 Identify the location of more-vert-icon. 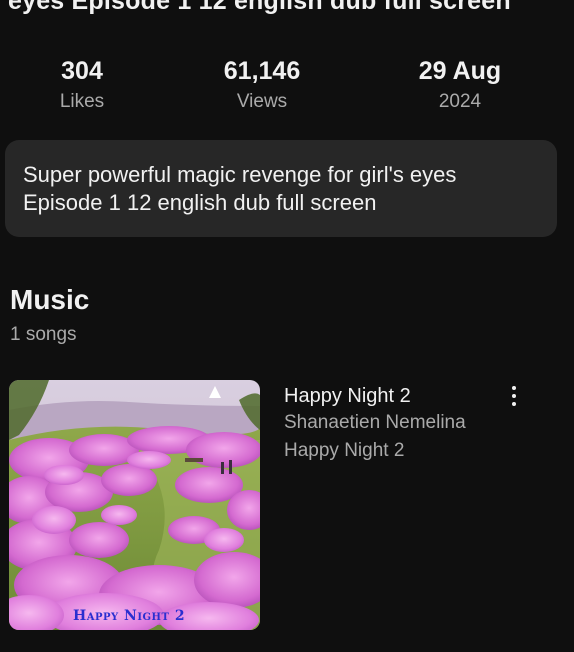
(514, 396).